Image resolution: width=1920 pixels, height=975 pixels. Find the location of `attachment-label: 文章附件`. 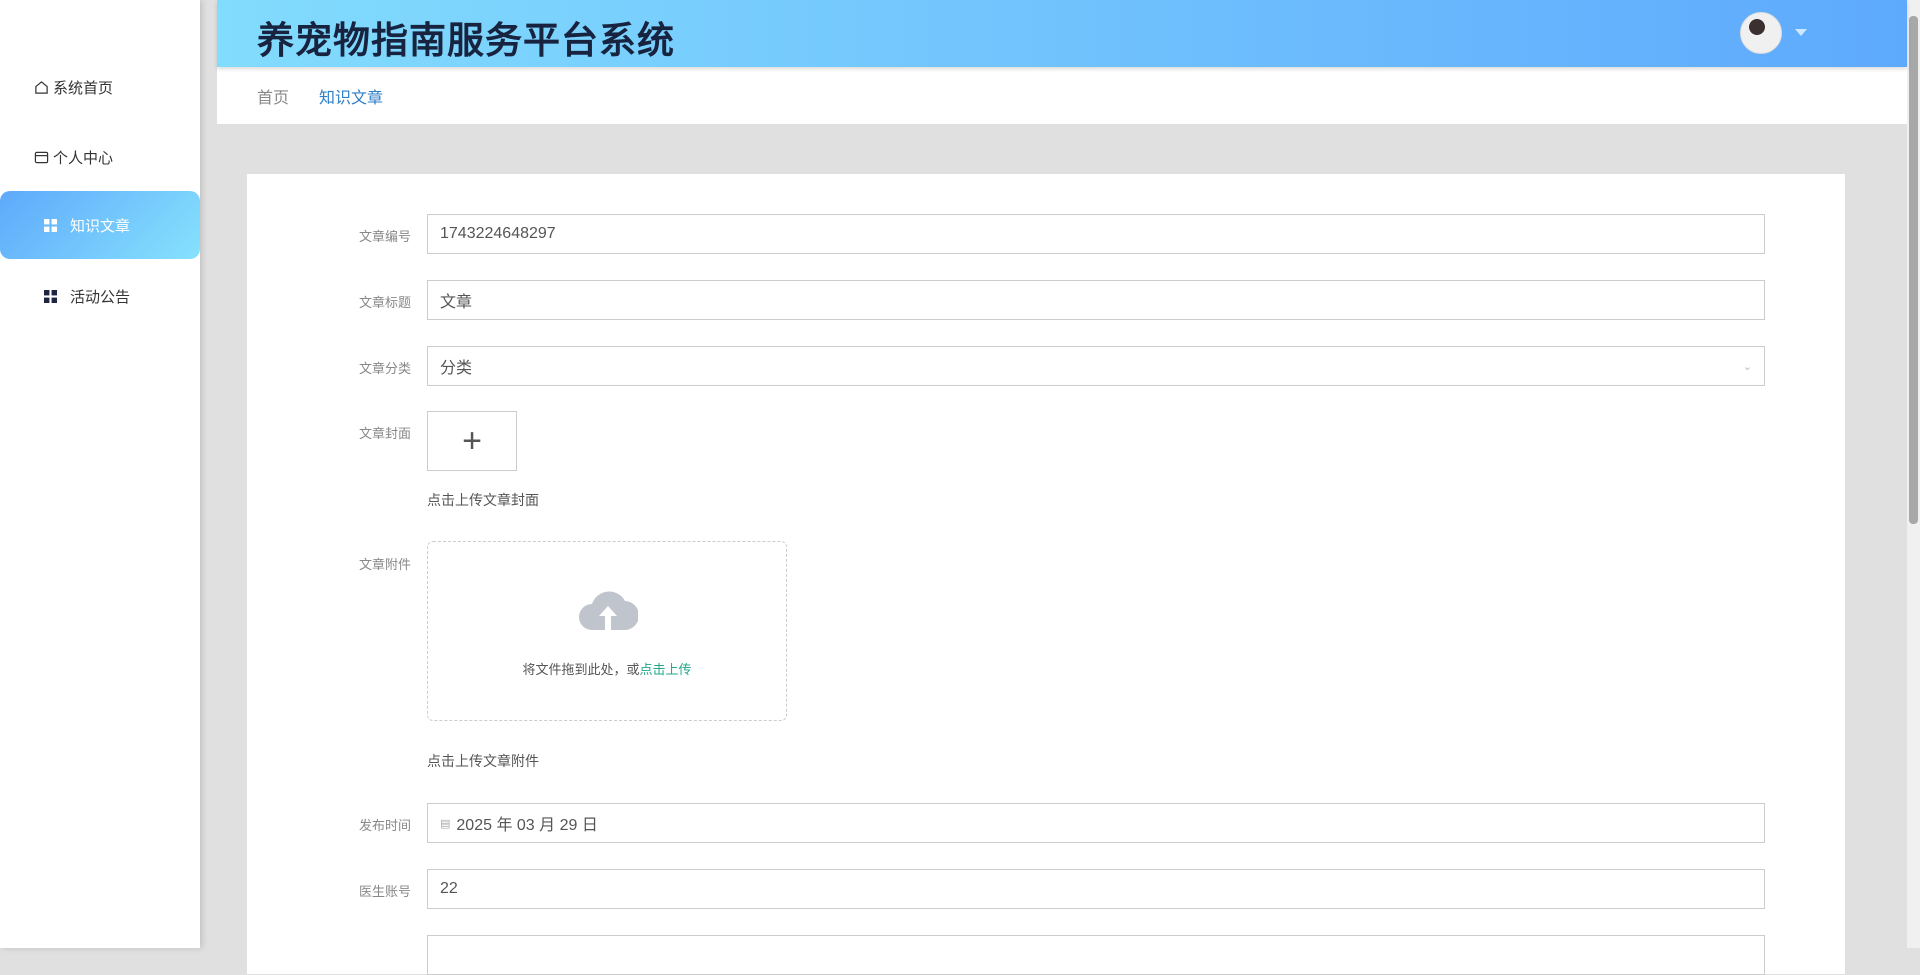

attachment-label: 文章附件 is located at coordinates (384, 564).